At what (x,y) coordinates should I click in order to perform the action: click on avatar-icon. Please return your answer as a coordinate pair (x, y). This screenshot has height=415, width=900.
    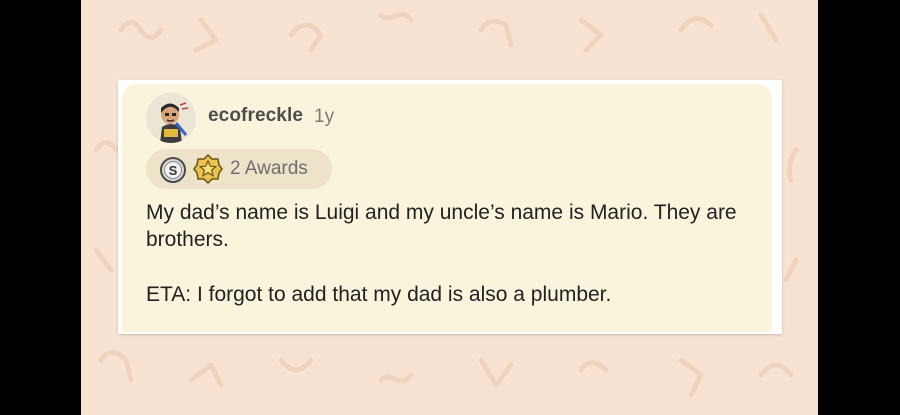
    Looking at the image, I should click on (171, 118).